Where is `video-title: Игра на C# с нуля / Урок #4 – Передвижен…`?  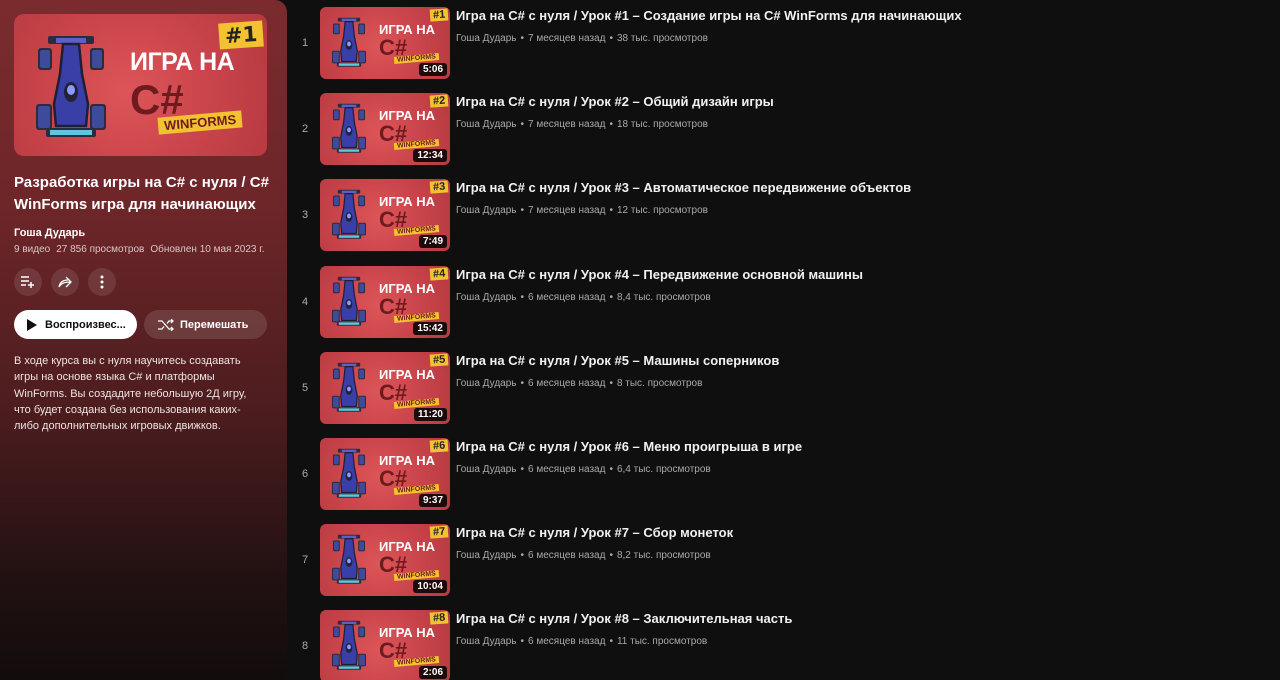 video-title: Игра на C# с нуля / Урок #4 – Передвижен… is located at coordinates (659, 274).